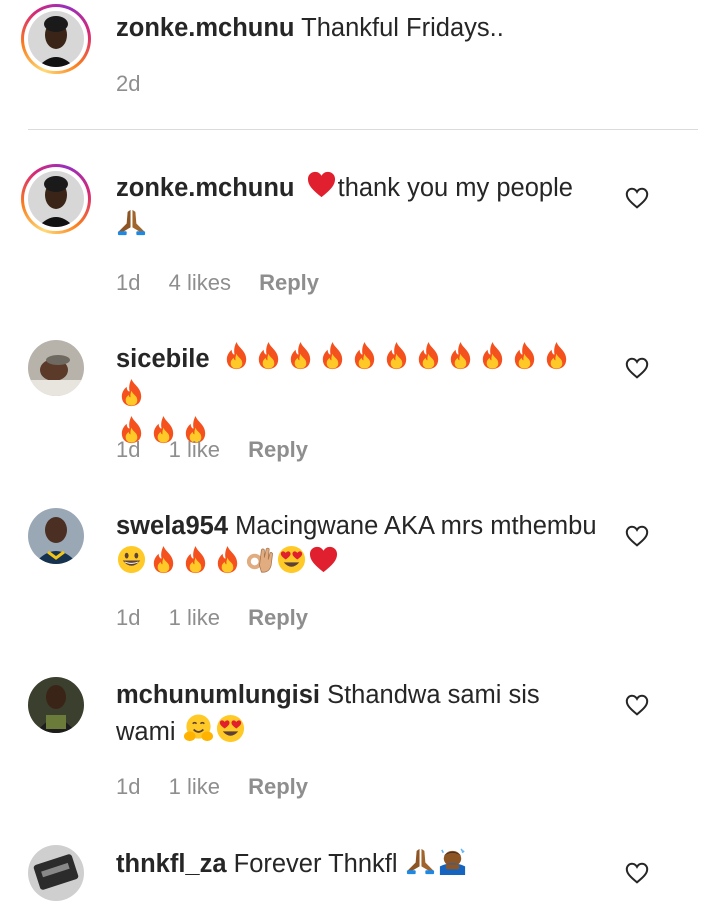  What do you see at coordinates (360, 65) in the screenshot?
I see `post-caption: zonke.mchunu Thankful Fridays.. 2d` at bounding box center [360, 65].